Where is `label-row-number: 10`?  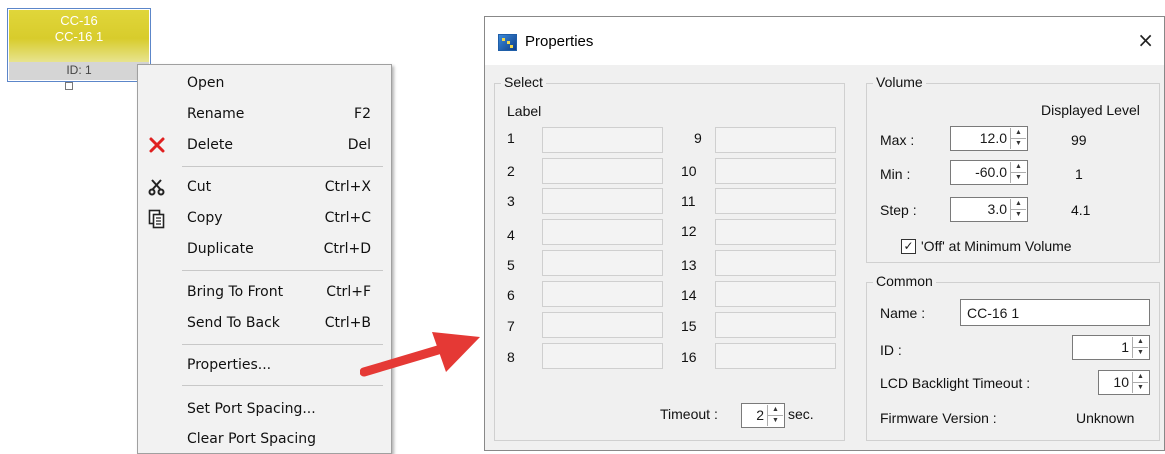 label-row-number: 10 is located at coordinates (689, 171).